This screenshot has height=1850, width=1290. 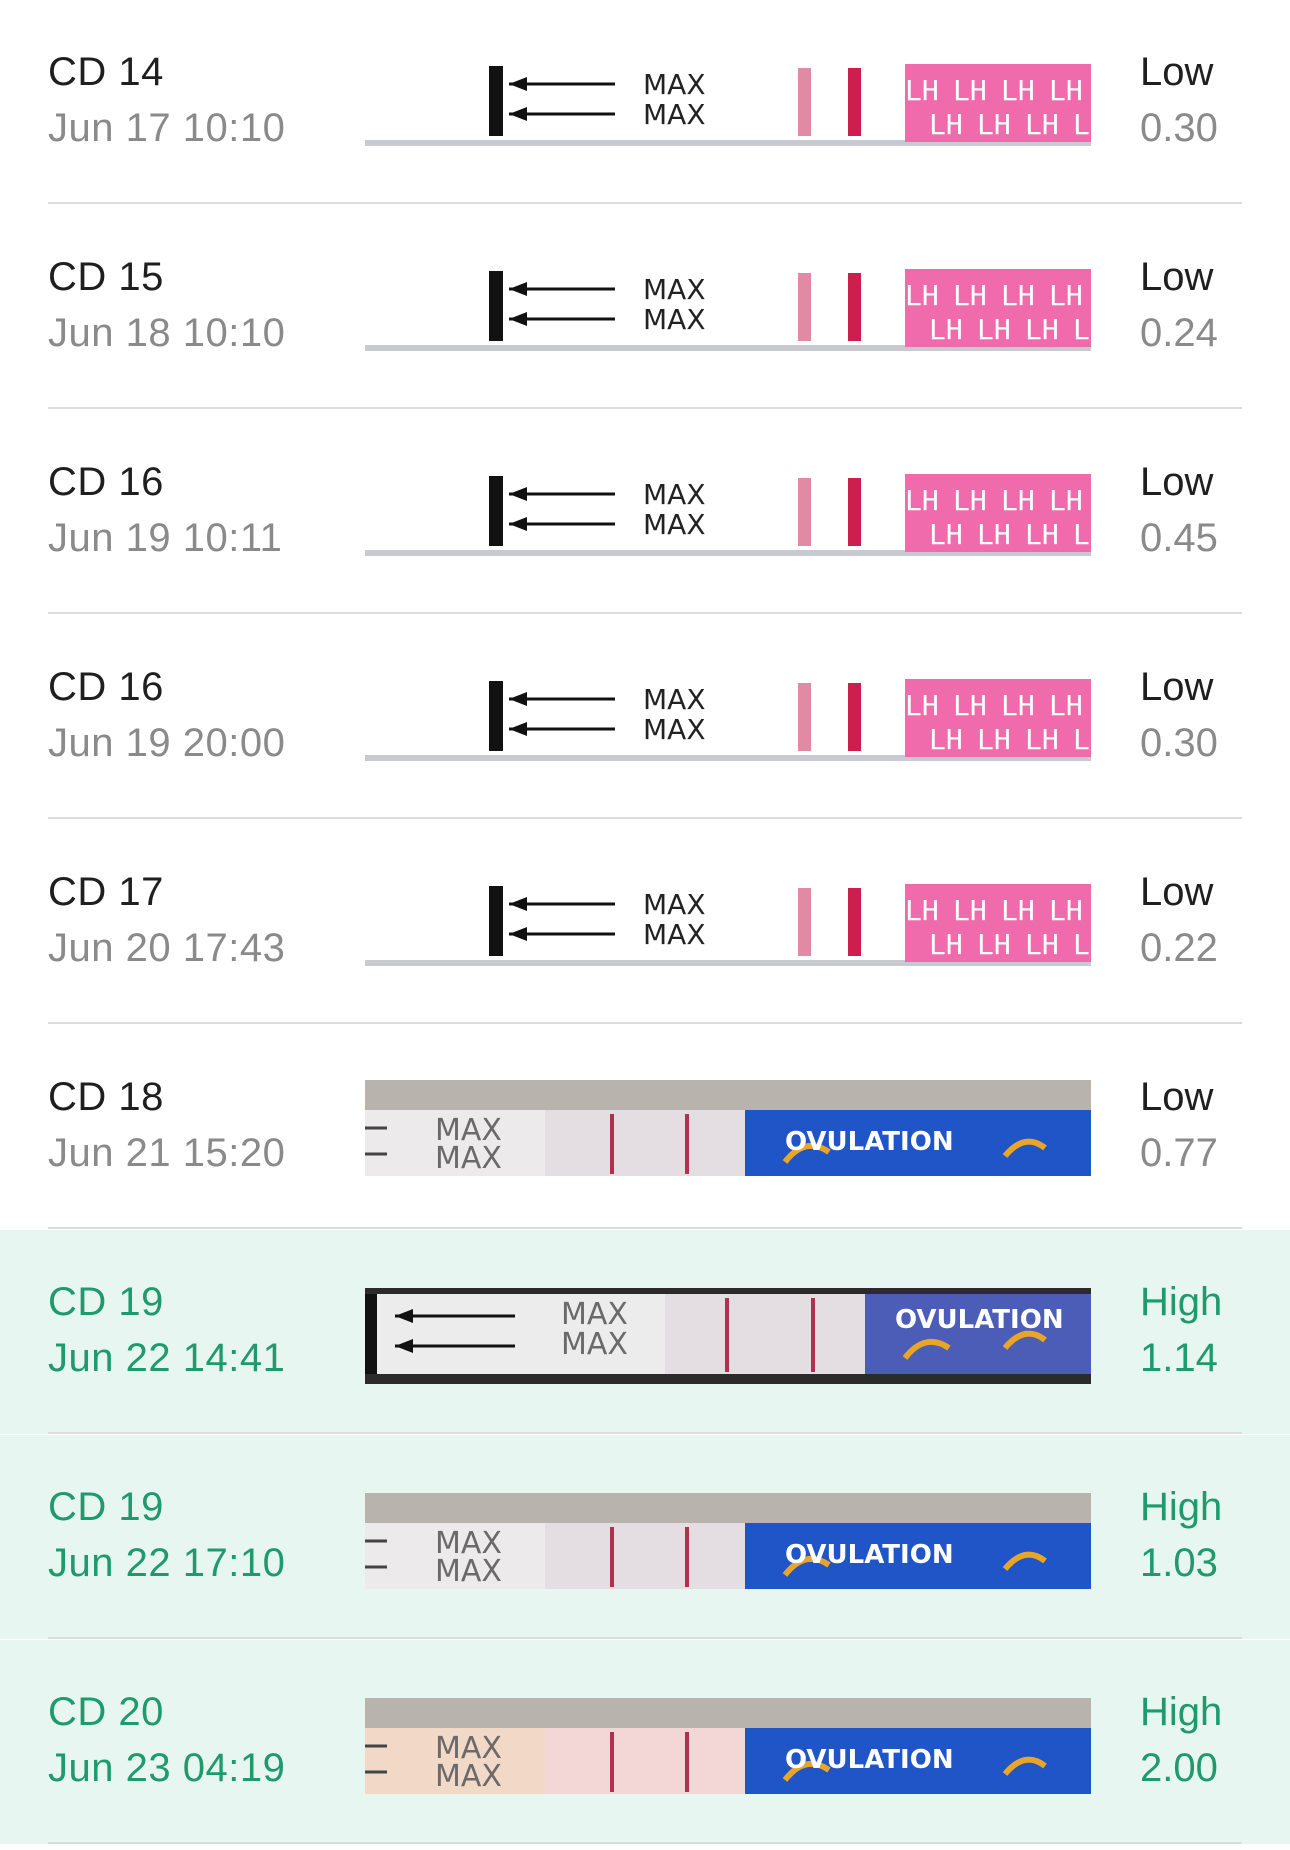 What do you see at coordinates (106, 1712) in the screenshot?
I see `cycle-day-label: CD 20` at bounding box center [106, 1712].